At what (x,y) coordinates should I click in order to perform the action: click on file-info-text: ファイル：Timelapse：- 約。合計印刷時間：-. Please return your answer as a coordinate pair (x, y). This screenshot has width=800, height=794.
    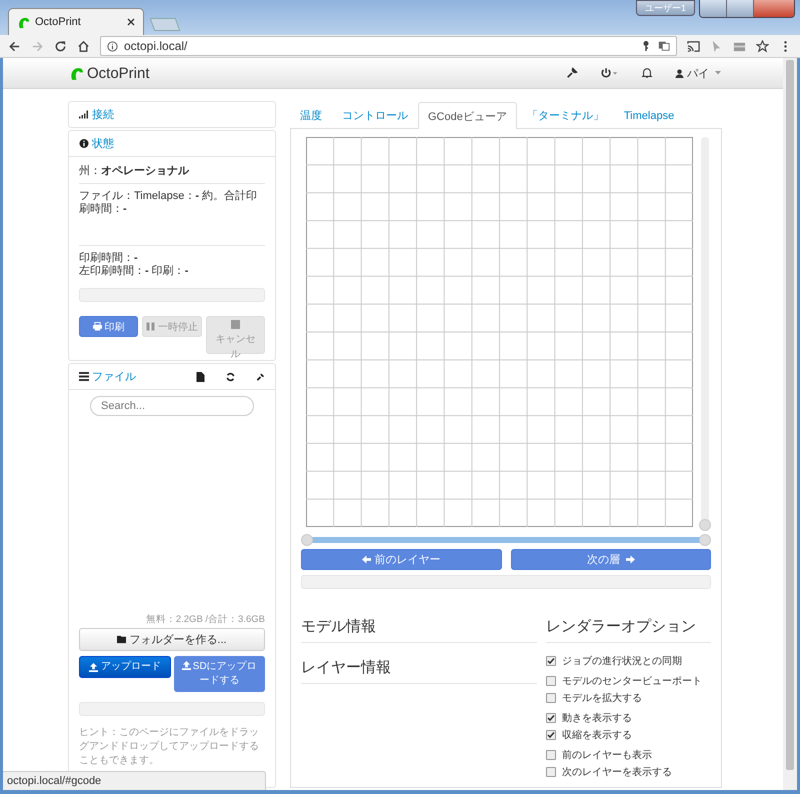
    Looking at the image, I should click on (172, 215).